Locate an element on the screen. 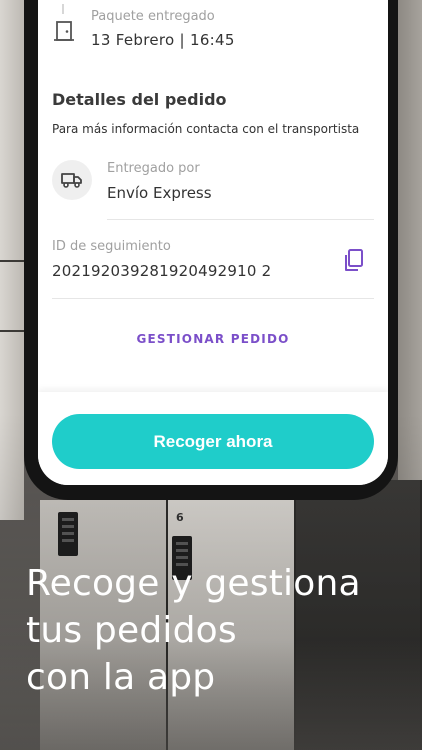  action-footer: Recoger ahora is located at coordinates (213, 438).